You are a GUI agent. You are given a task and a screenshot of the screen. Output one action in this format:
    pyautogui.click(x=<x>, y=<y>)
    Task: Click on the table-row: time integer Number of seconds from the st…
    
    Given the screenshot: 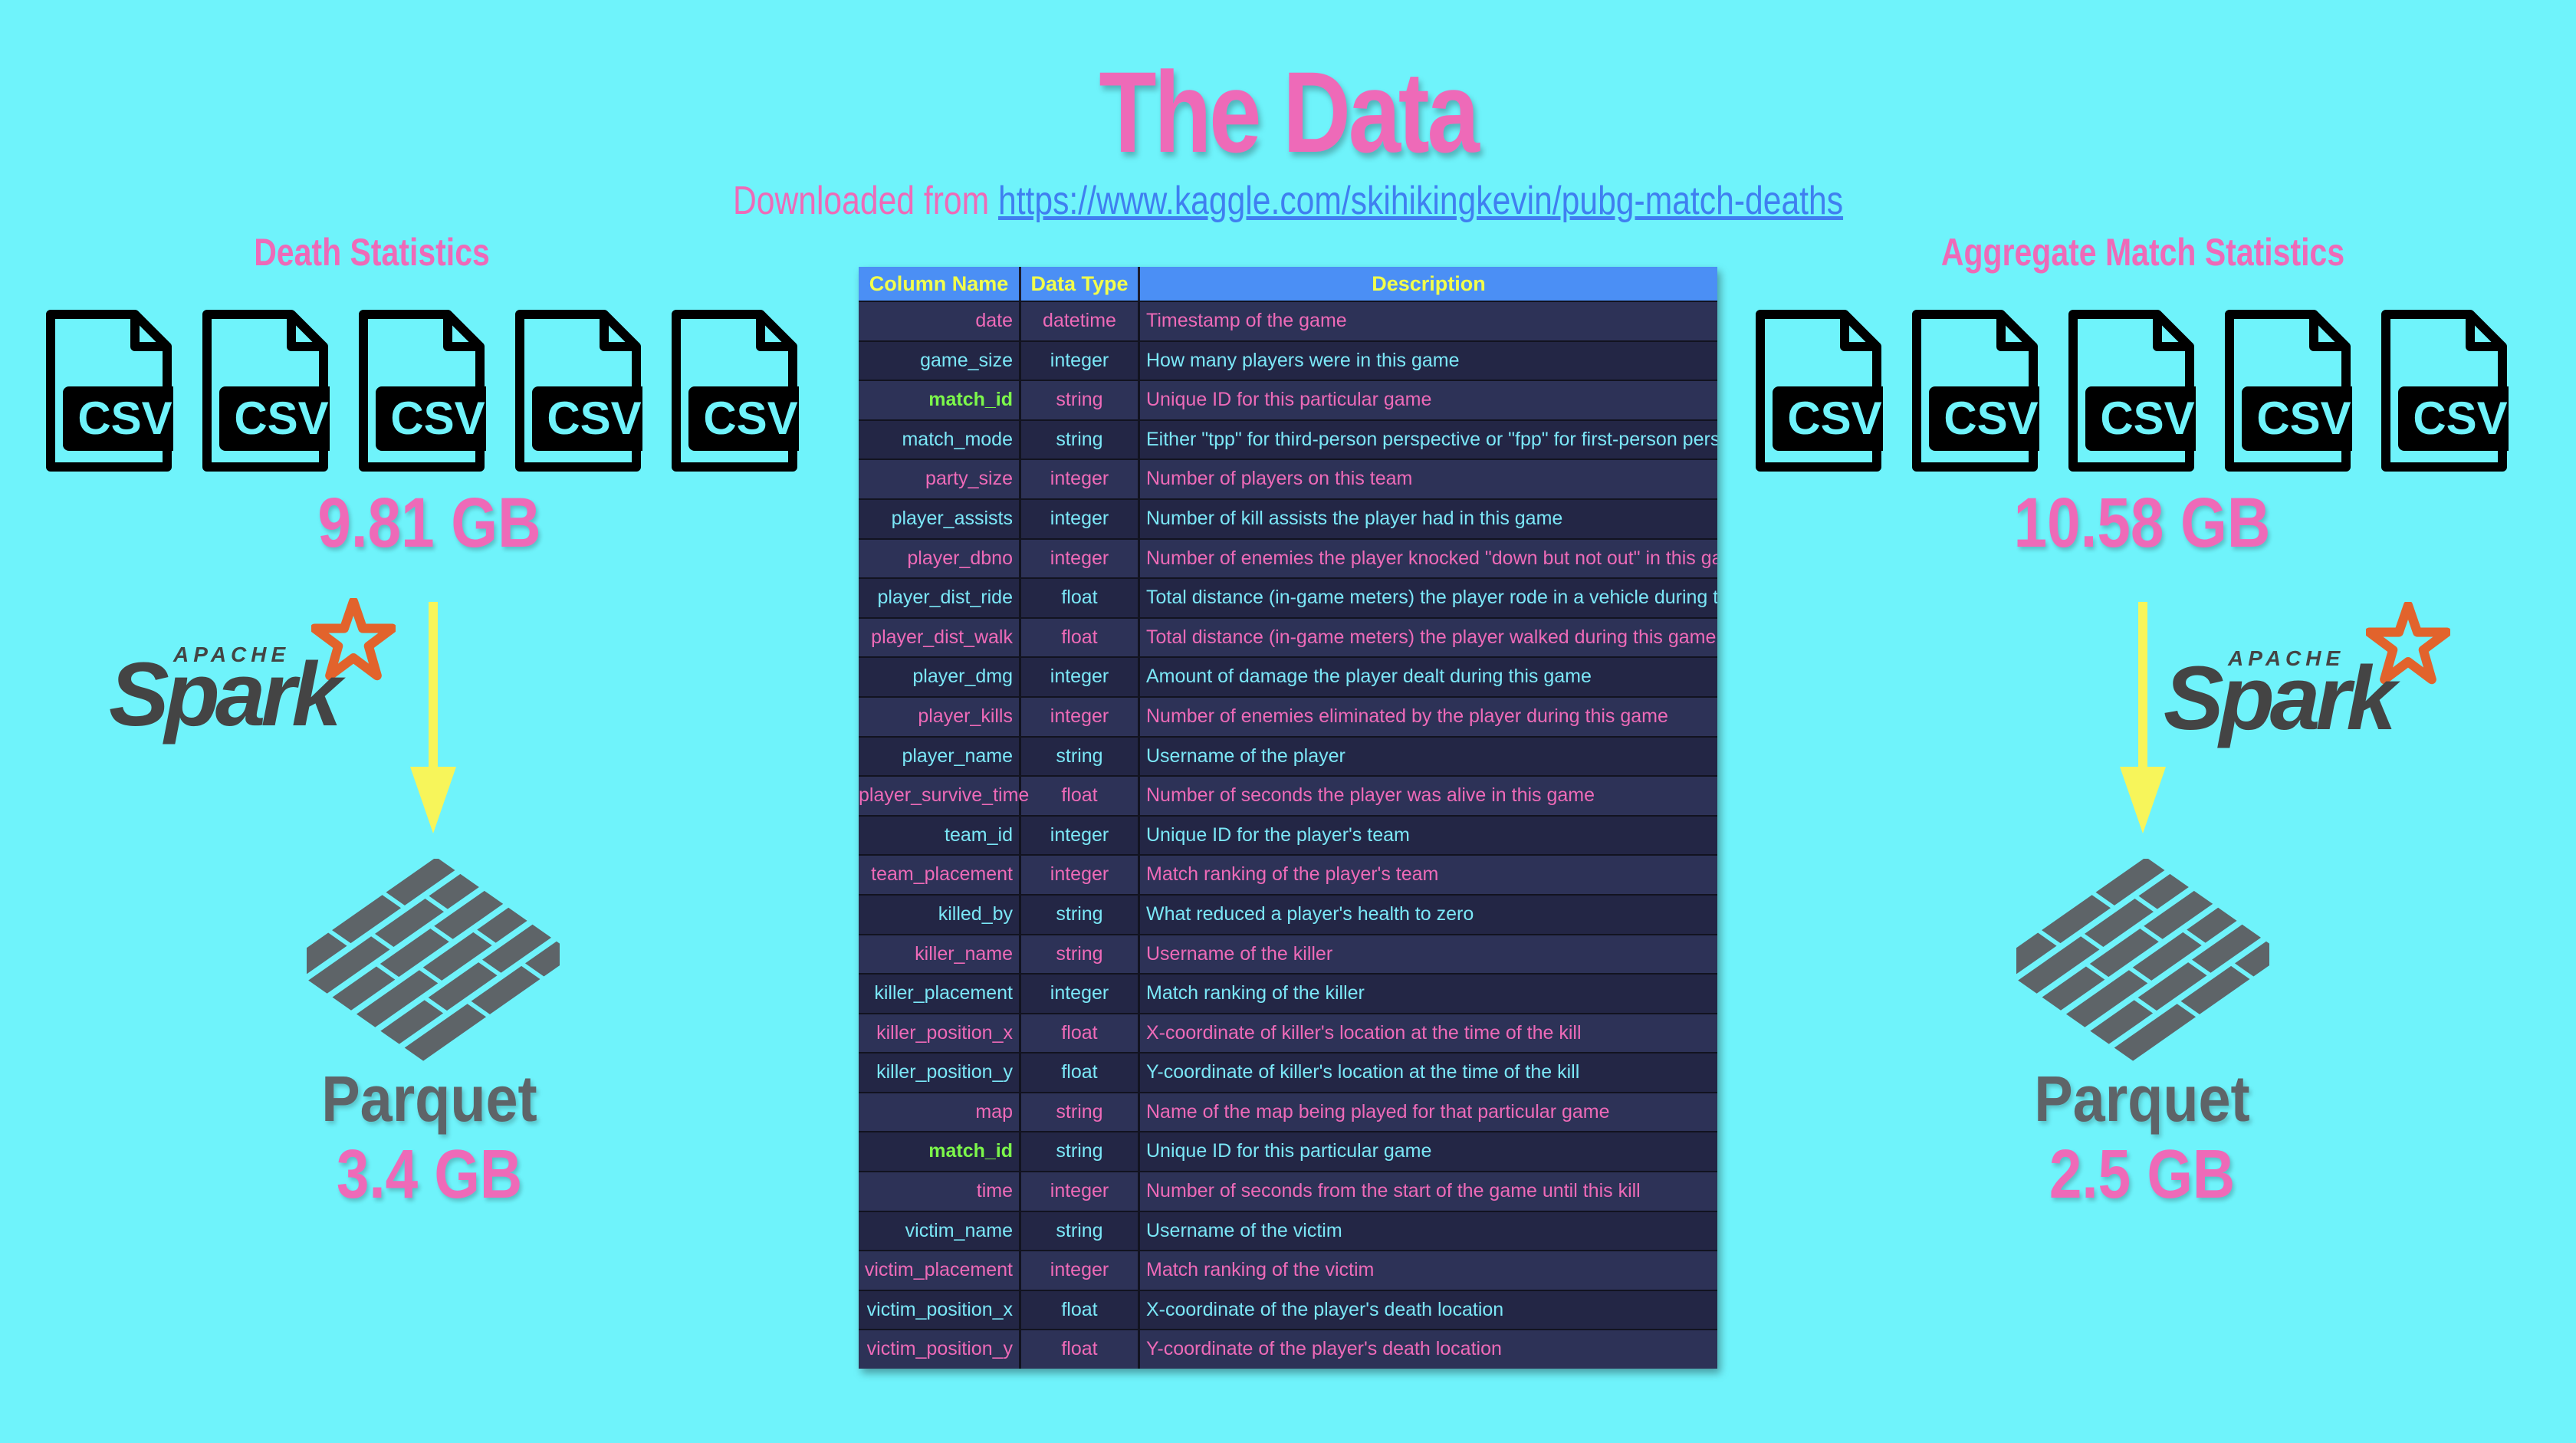 What is the action you would take?
    pyautogui.click(x=1288, y=1191)
    